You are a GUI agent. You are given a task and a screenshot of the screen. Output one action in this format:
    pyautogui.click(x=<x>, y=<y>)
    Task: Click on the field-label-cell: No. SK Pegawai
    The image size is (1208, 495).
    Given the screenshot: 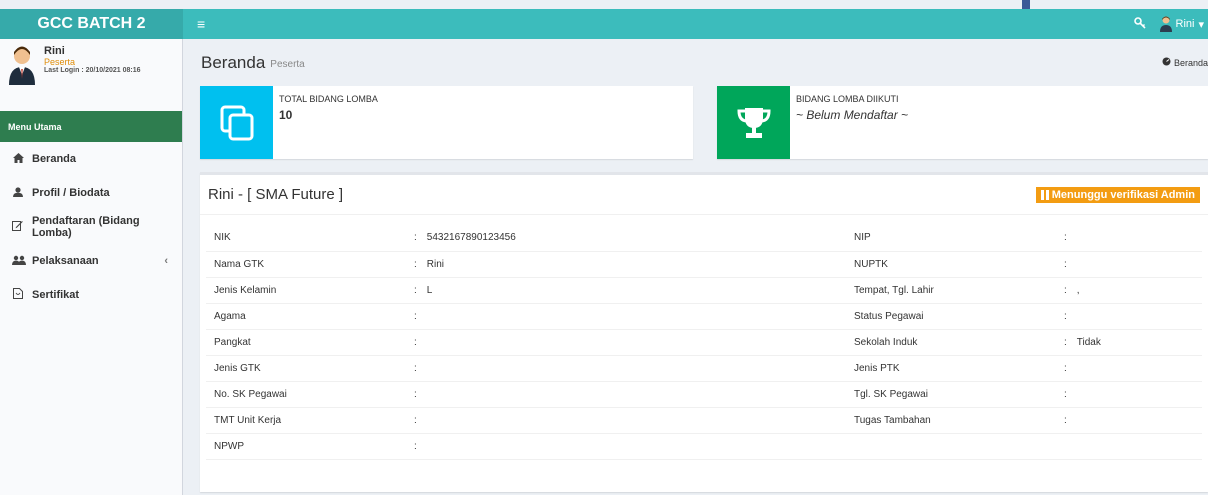 What is the action you would take?
    pyautogui.click(x=306, y=394)
    